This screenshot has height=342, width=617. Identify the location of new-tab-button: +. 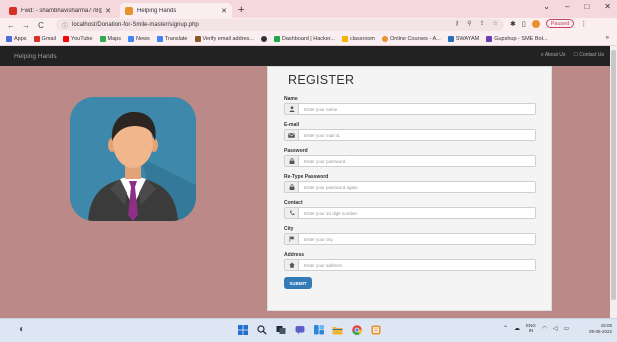
(241, 10).